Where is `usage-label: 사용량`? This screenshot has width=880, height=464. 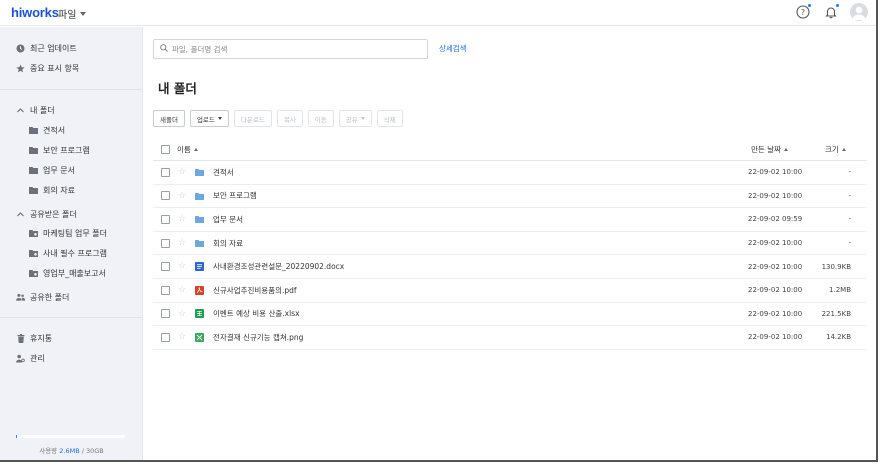 usage-label: 사용량 is located at coordinates (48, 451).